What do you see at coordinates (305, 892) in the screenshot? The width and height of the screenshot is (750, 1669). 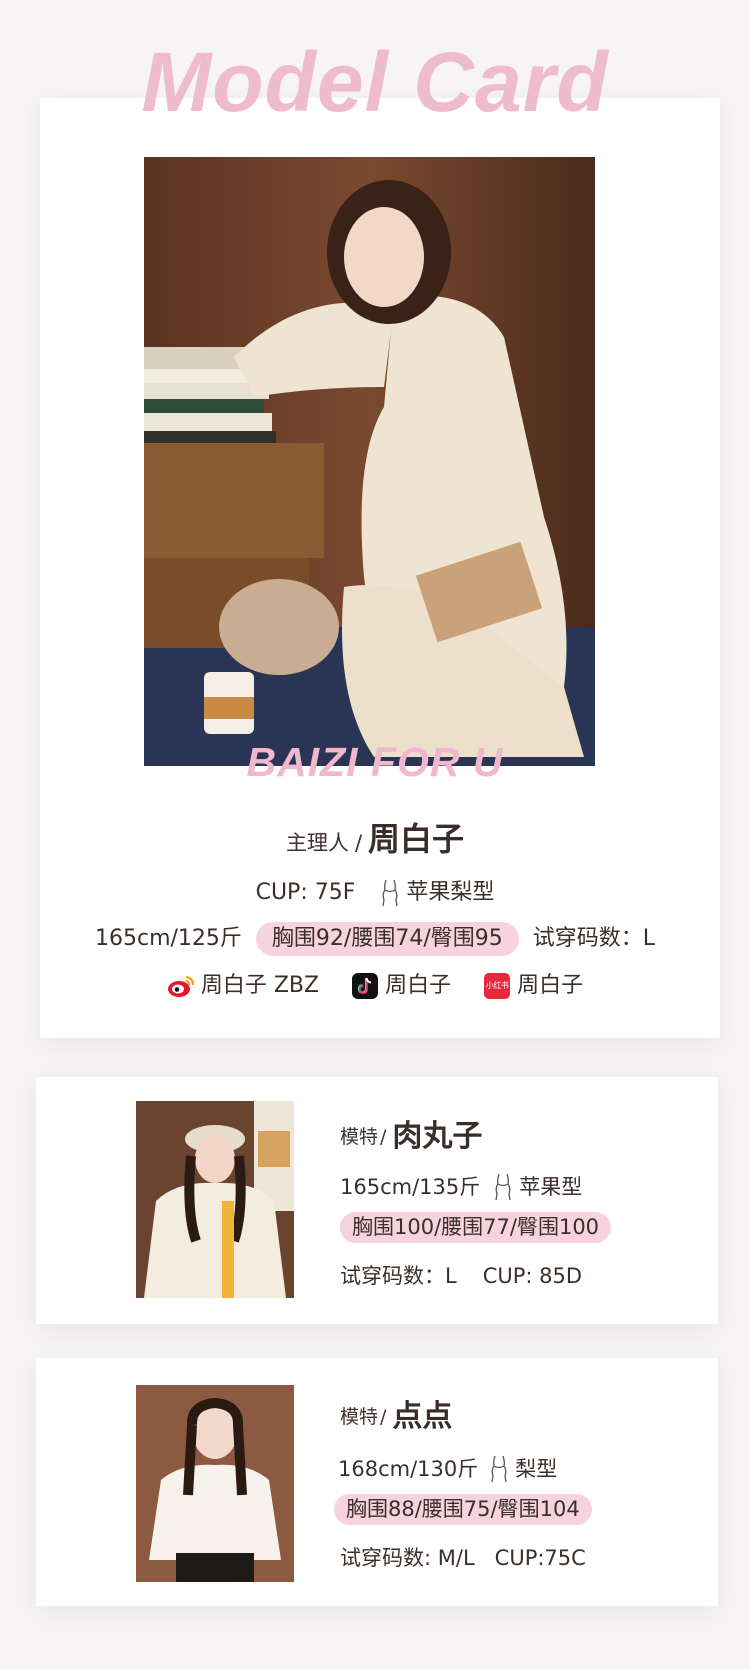 I see `cup-size: CUP: 75F` at bounding box center [305, 892].